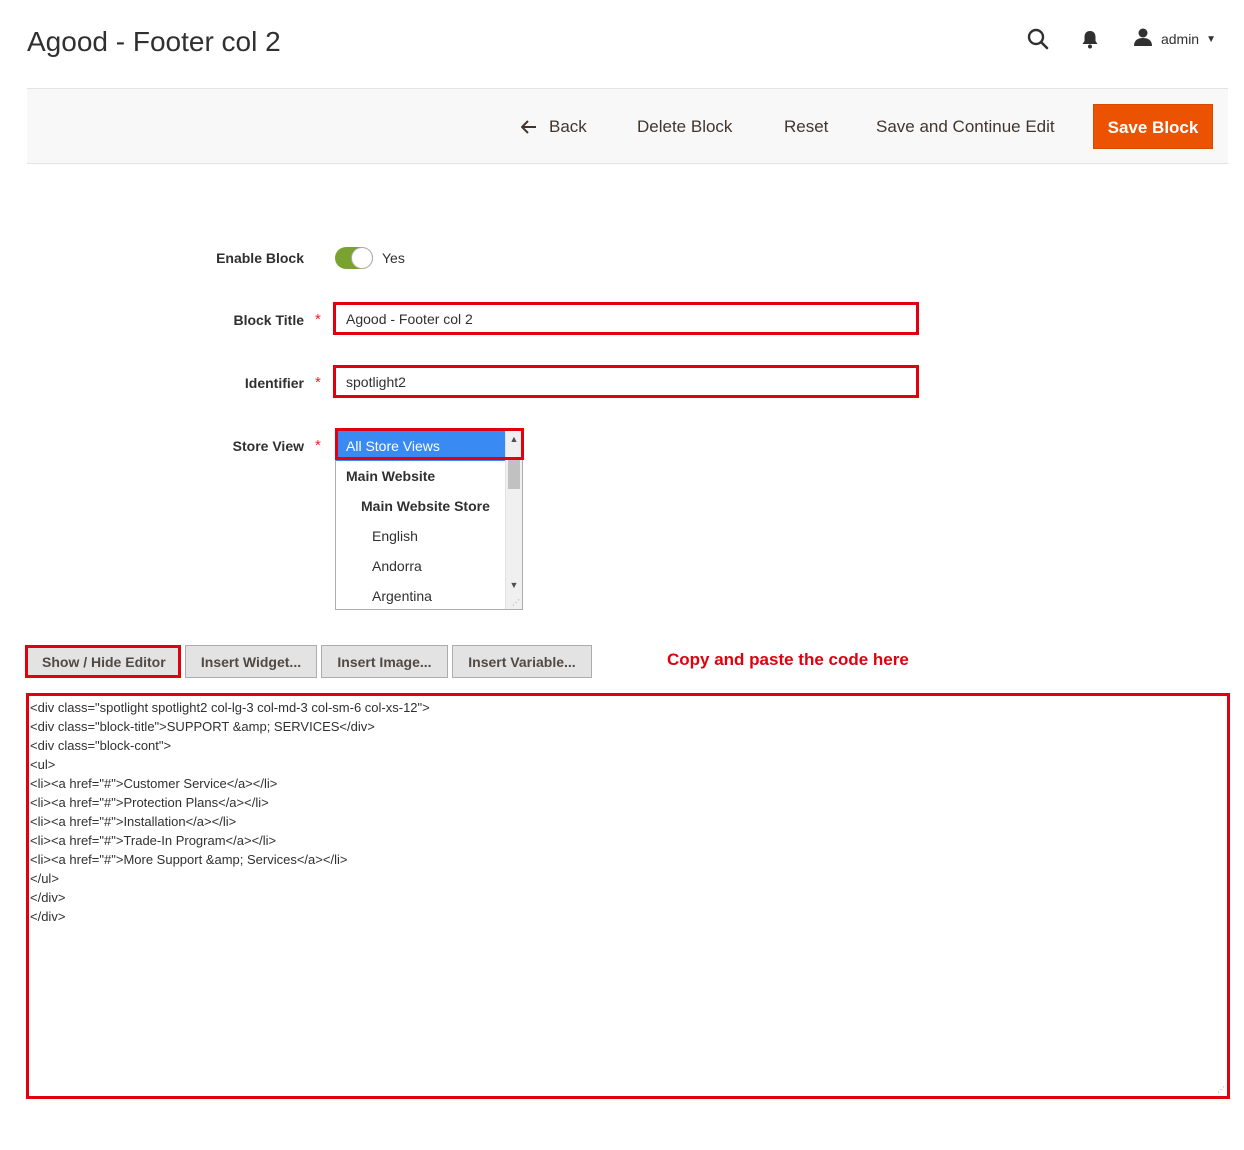 This screenshot has height=1150, width=1244. What do you see at coordinates (101, 745) in the screenshot?
I see `code-line: <div class="block-cont">` at bounding box center [101, 745].